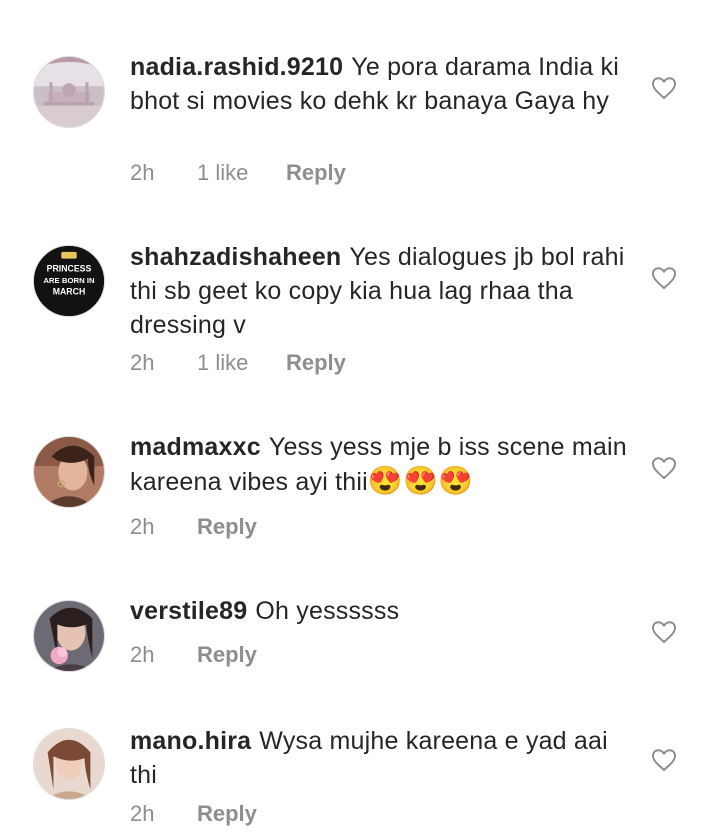 Image resolution: width=720 pixels, height=835 pixels. I want to click on comment-body: Oh yessssss, so click(327, 611).